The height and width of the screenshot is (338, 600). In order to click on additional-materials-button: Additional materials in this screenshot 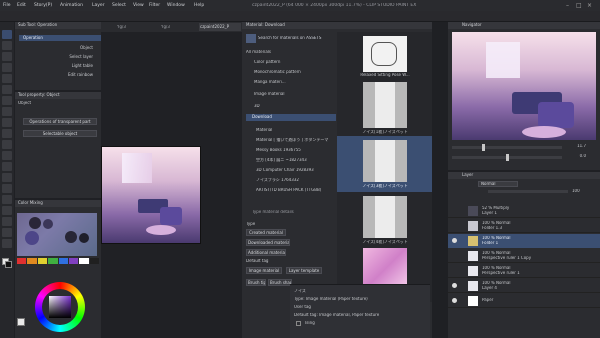, I will do `click(266, 252)`.